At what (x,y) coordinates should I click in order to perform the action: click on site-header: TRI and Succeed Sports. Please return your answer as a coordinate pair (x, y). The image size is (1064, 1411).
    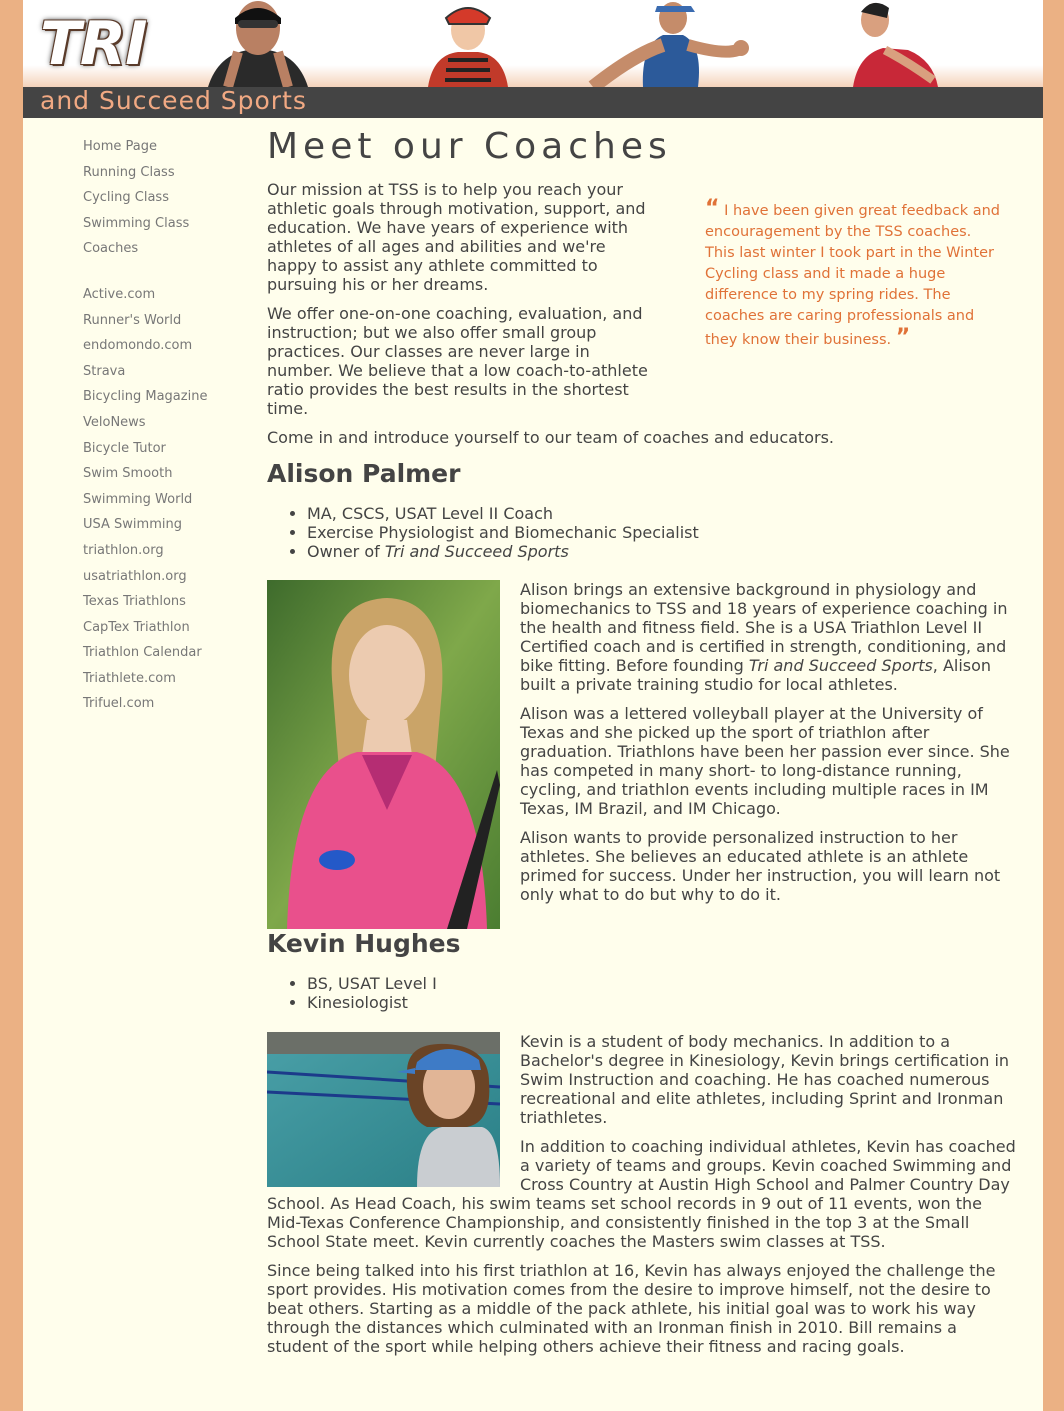
    Looking at the image, I should click on (533, 59).